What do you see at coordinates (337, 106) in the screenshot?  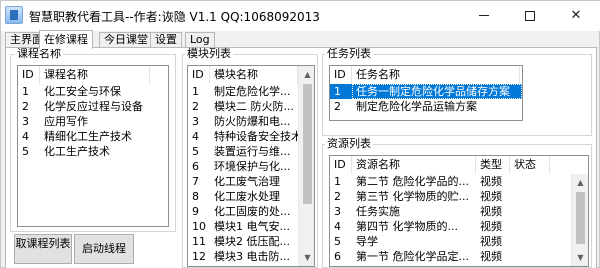 I see `task-cell-id: 2` at bounding box center [337, 106].